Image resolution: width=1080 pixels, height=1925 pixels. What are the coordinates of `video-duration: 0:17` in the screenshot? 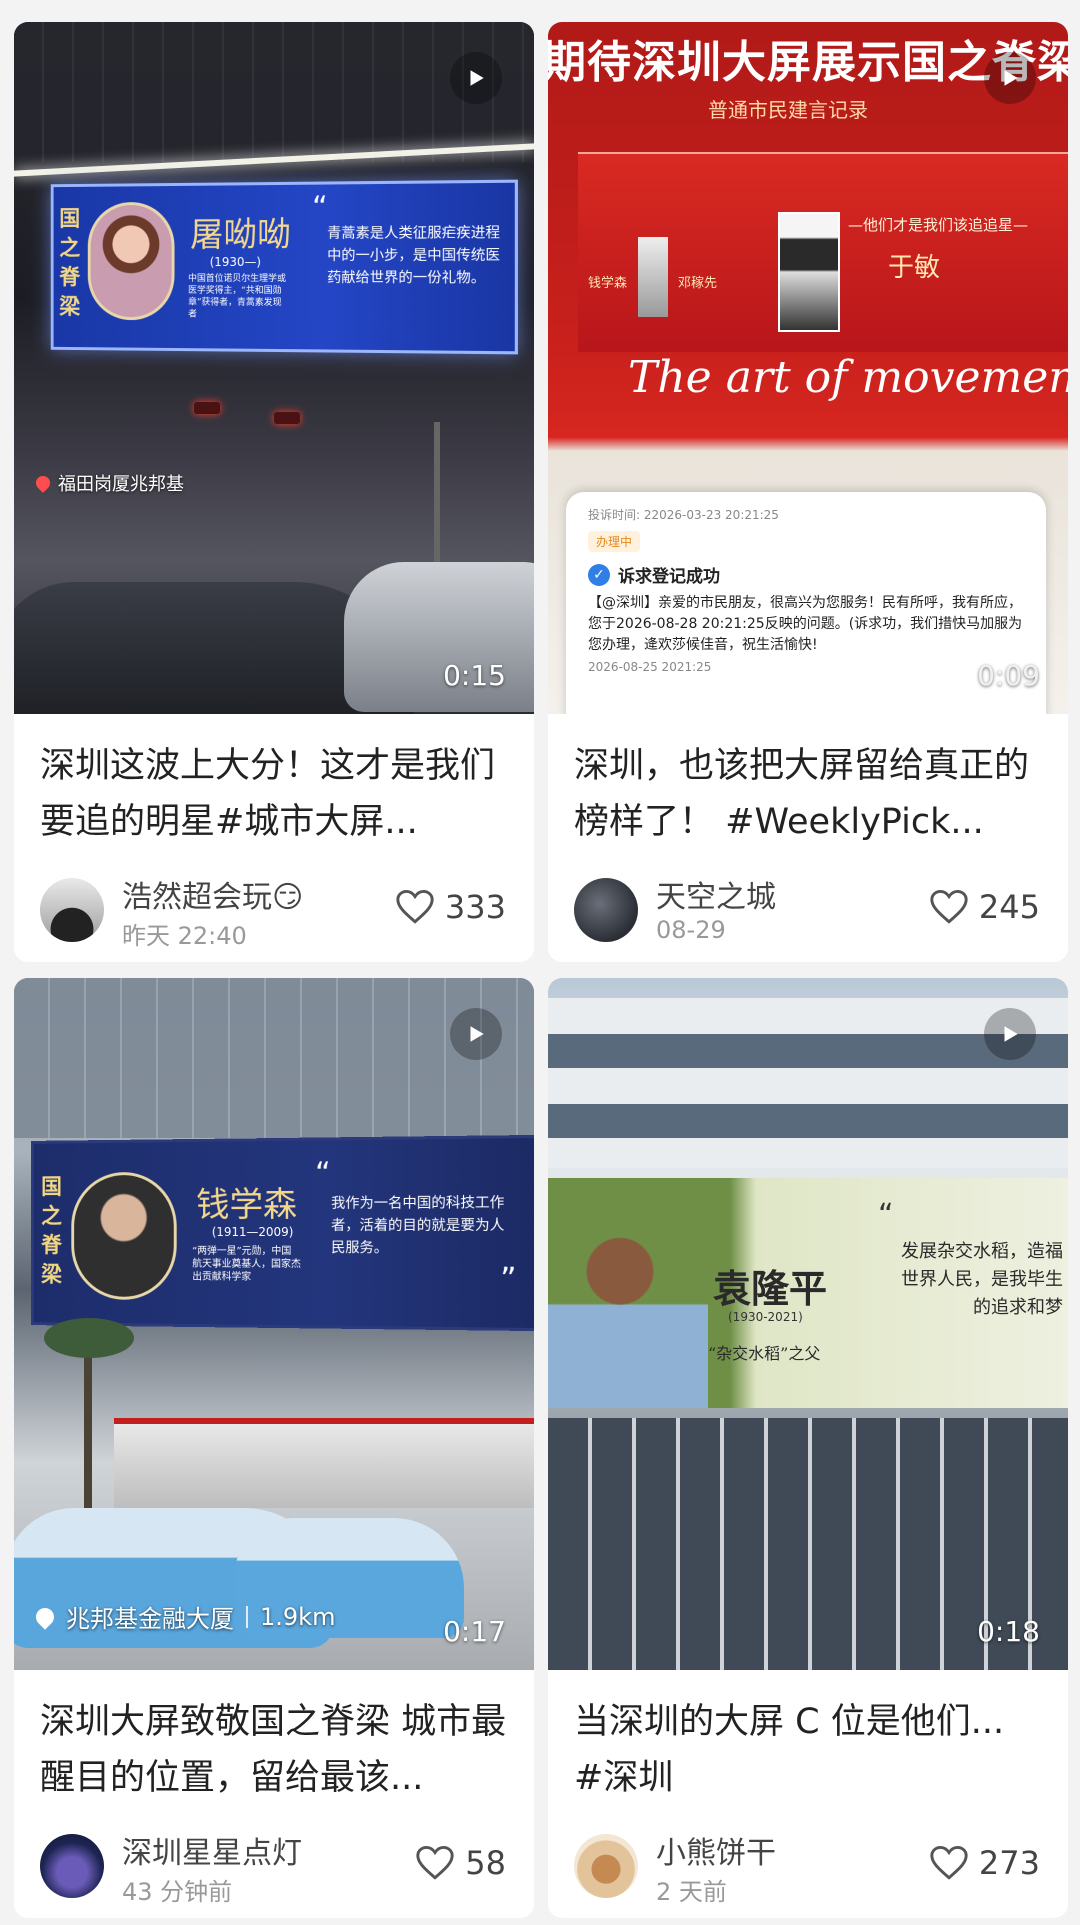 It's located at (474, 1631).